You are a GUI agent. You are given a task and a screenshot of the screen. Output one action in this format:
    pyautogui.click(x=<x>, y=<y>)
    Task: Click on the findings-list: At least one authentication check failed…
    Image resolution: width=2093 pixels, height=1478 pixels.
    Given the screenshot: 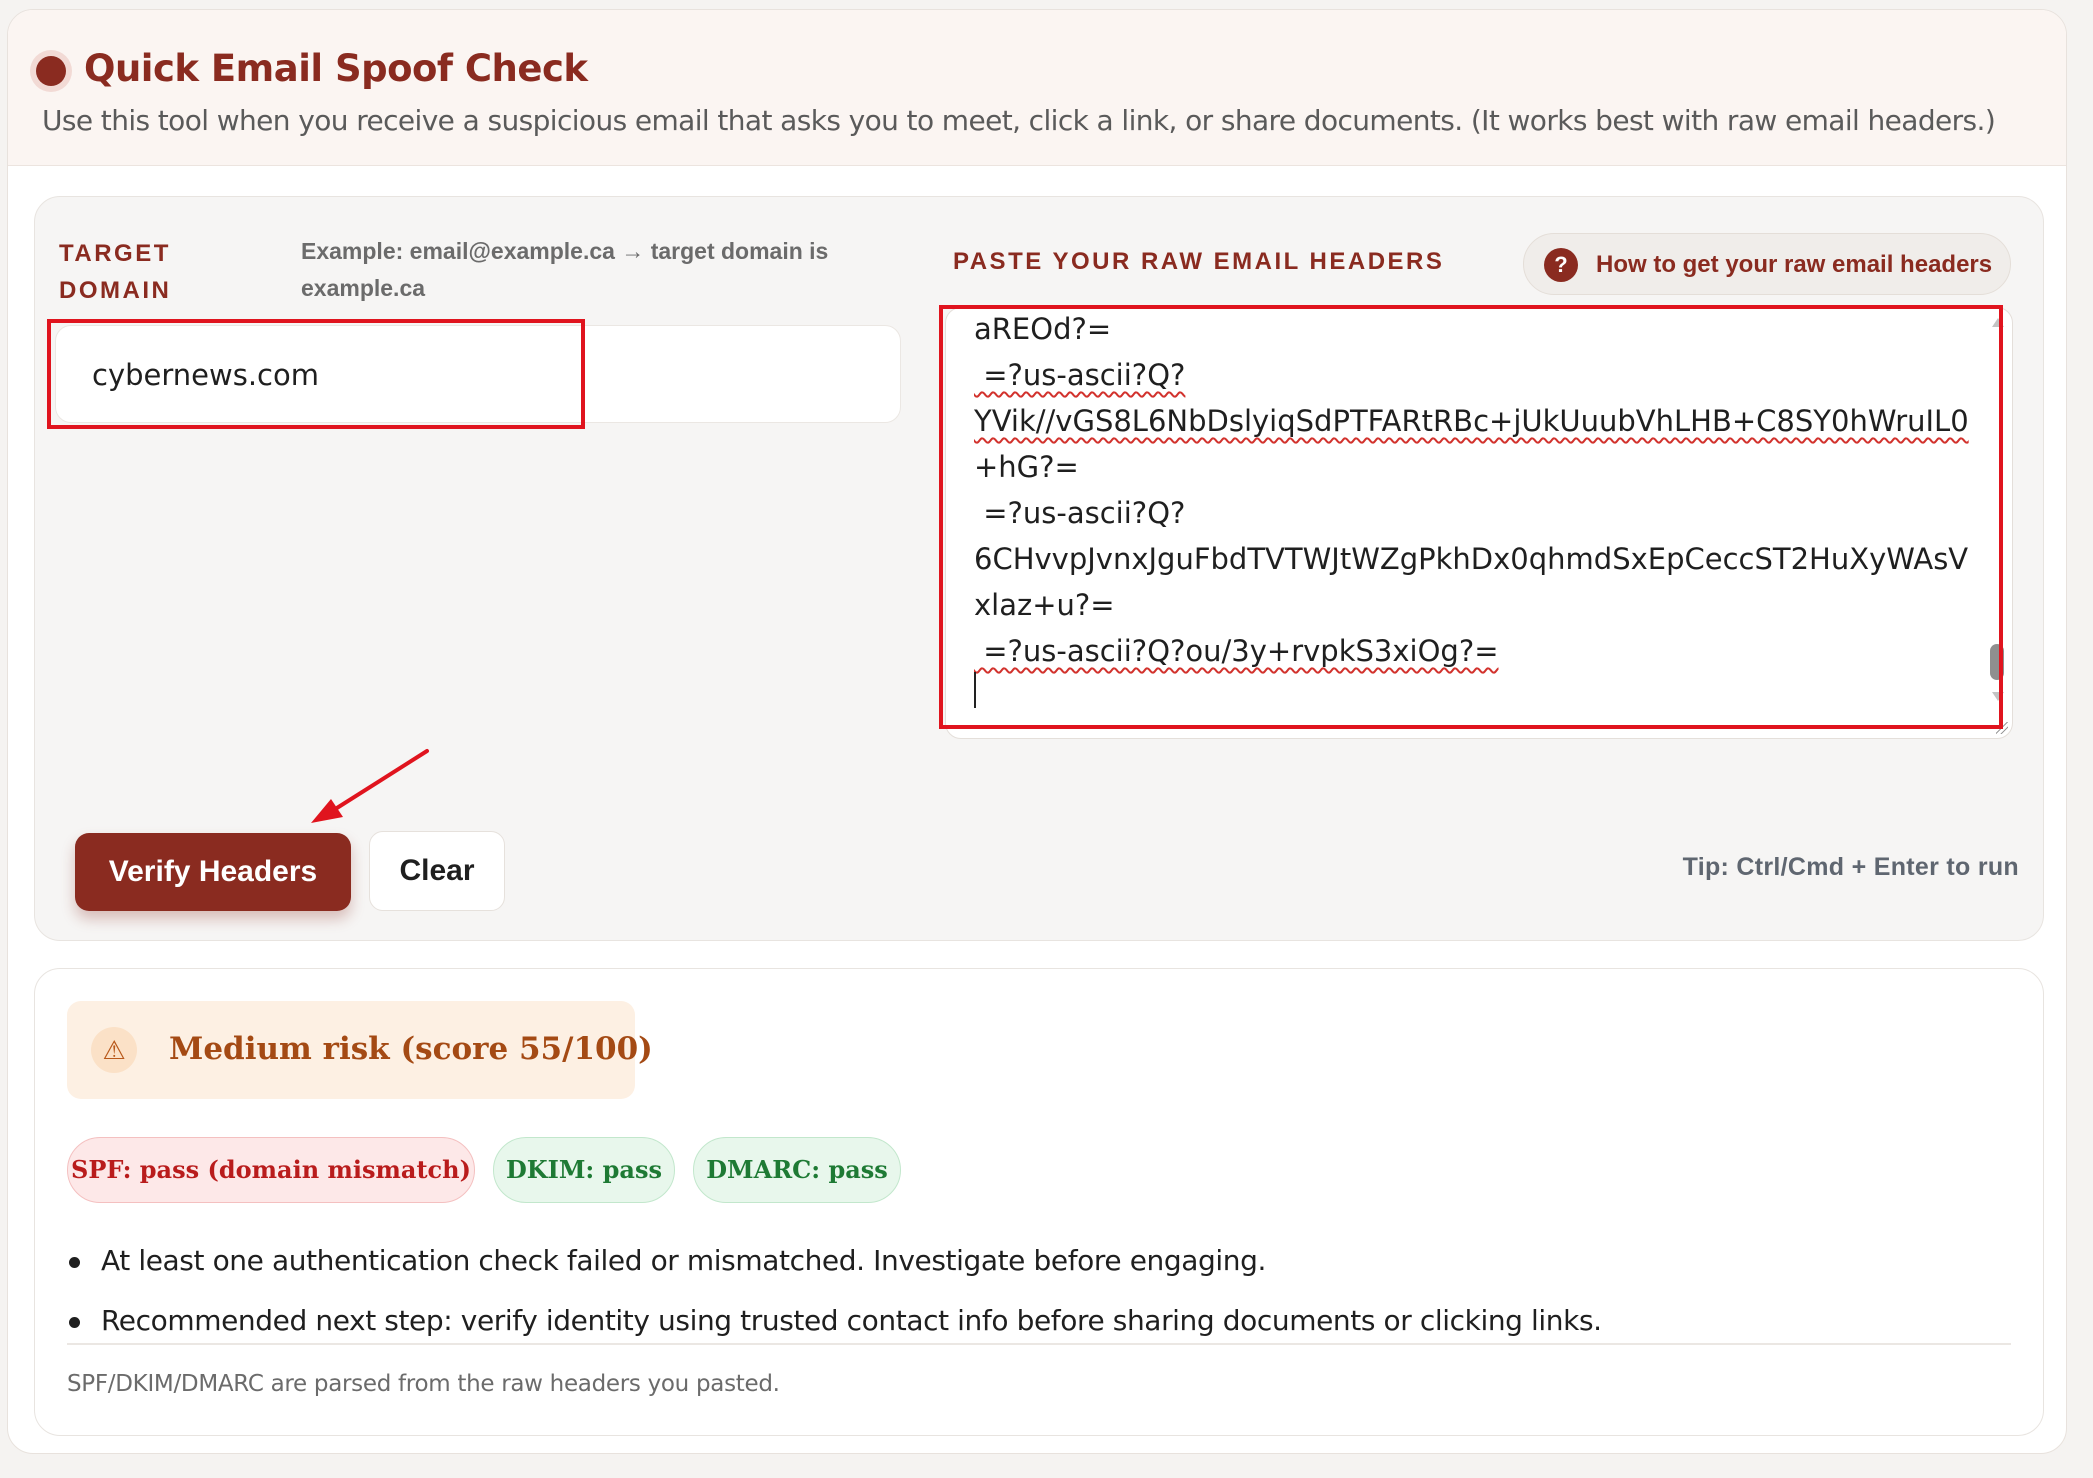 What is the action you would take?
    pyautogui.click(x=835, y=1291)
    